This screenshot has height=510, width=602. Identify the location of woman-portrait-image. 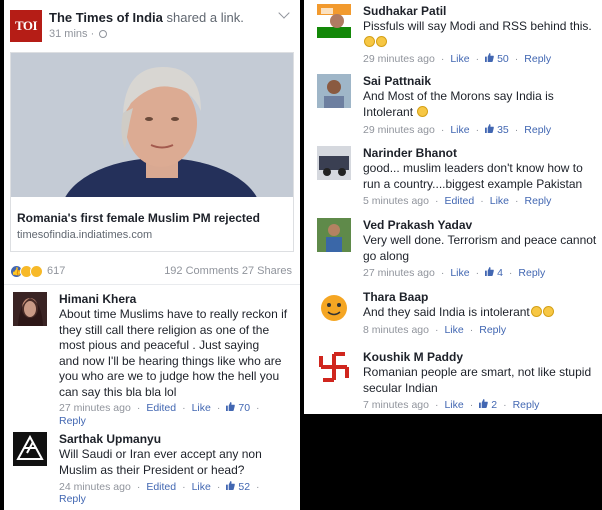
(152, 125).